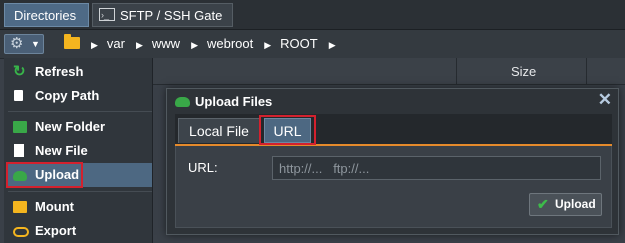  I want to click on breadcrumb-item: webroot, so click(230, 43).